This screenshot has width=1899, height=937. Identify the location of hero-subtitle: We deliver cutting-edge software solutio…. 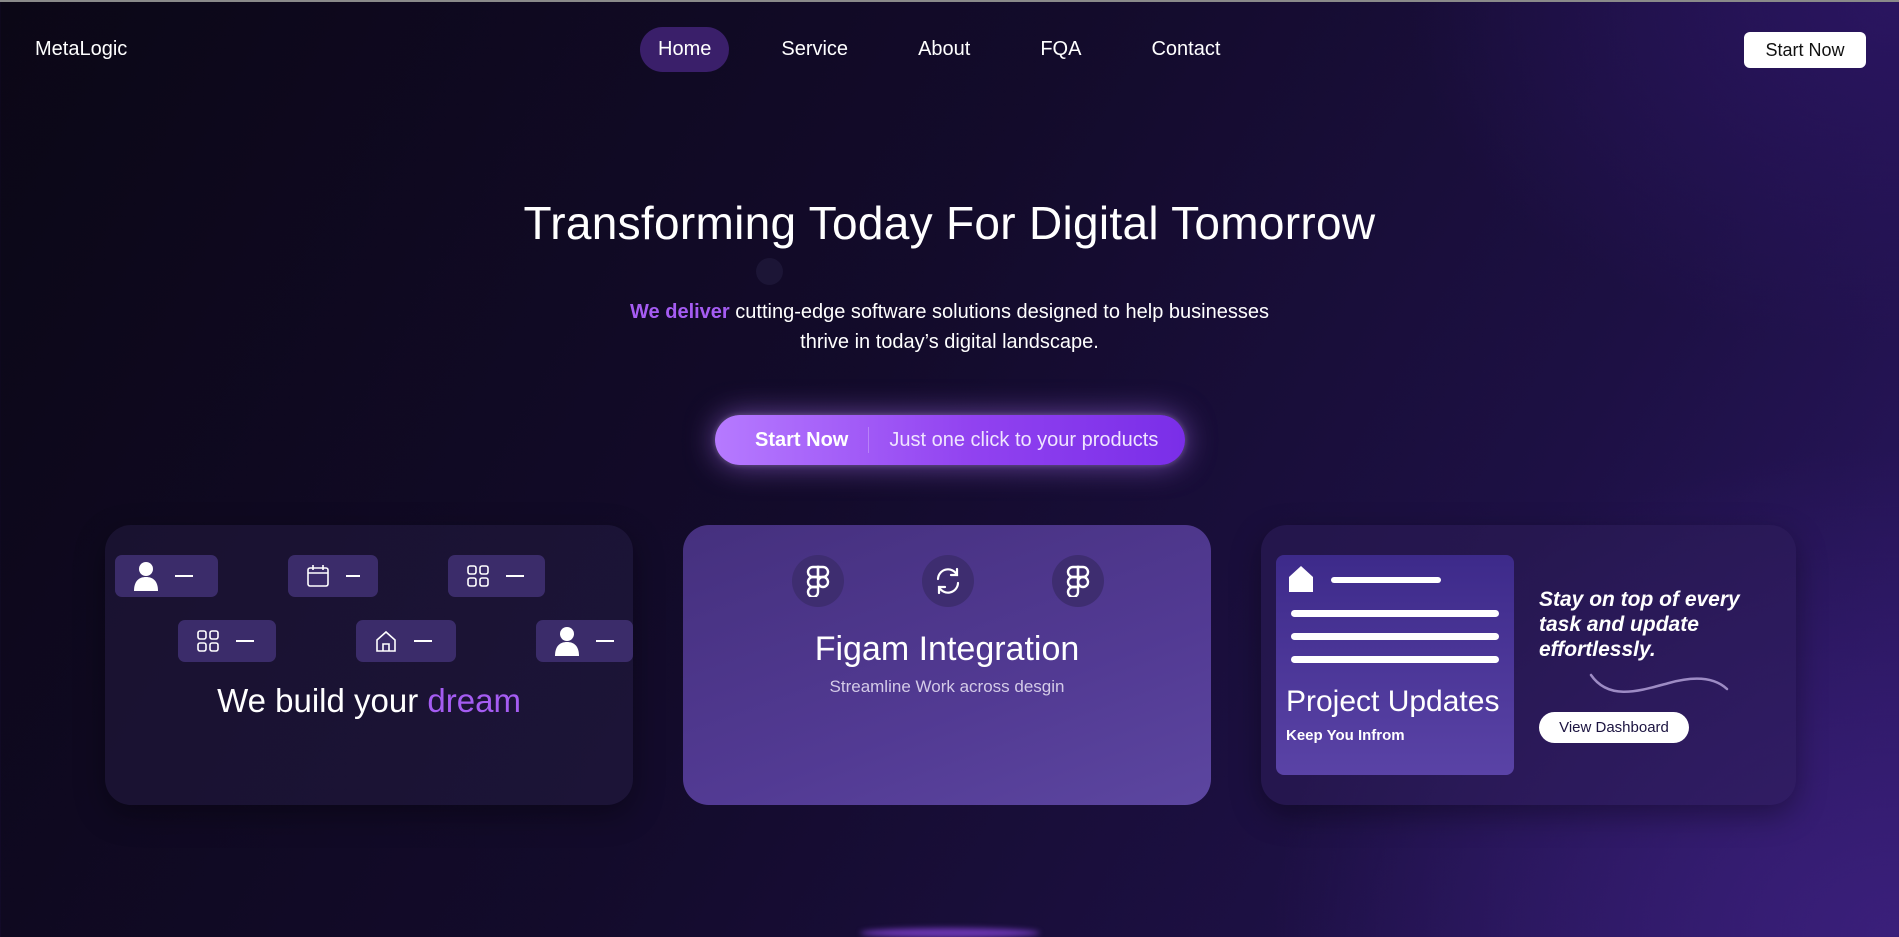
(949, 327).